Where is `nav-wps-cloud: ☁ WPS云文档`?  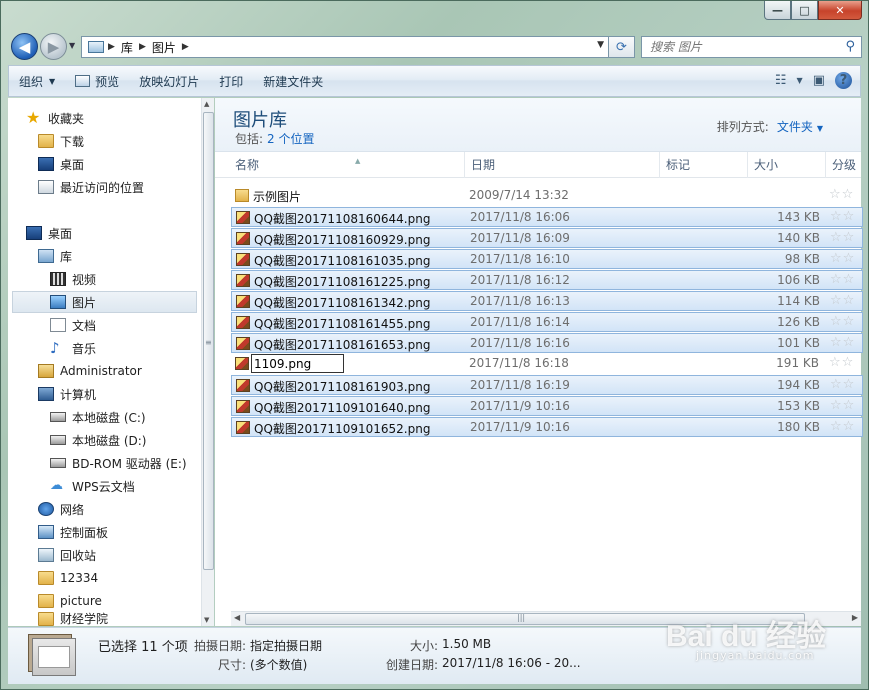 nav-wps-cloud: ☁ WPS云文档 is located at coordinates (92, 486).